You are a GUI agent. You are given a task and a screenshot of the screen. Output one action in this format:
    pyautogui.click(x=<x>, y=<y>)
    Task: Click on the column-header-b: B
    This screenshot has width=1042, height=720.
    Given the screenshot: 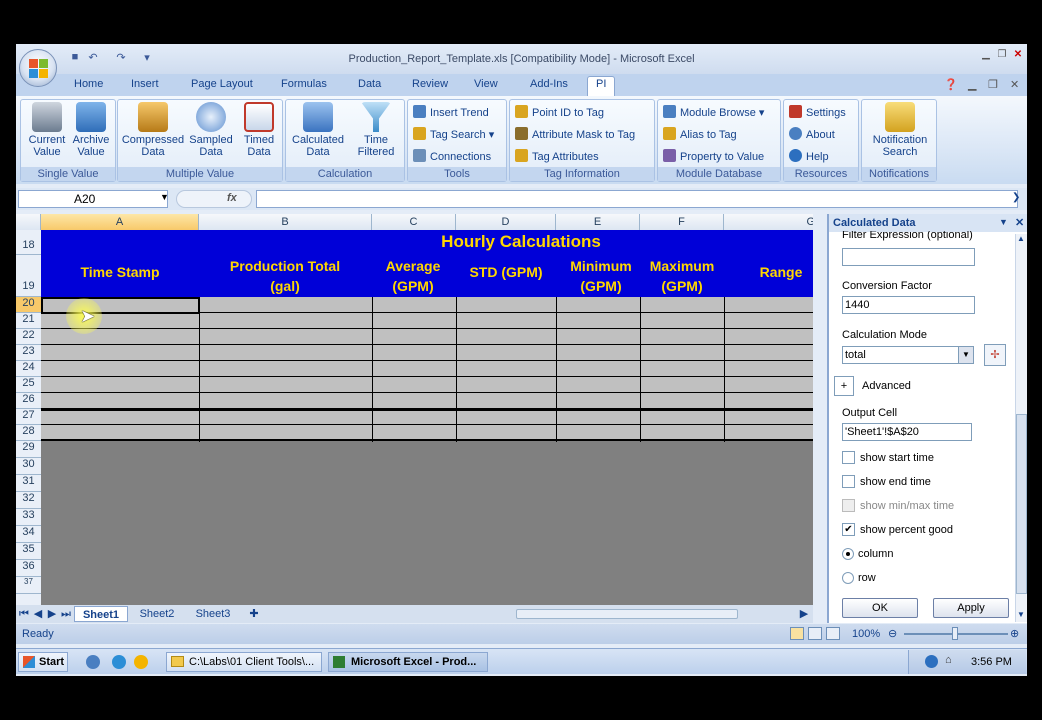 What is the action you would take?
    pyautogui.click(x=285, y=222)
    